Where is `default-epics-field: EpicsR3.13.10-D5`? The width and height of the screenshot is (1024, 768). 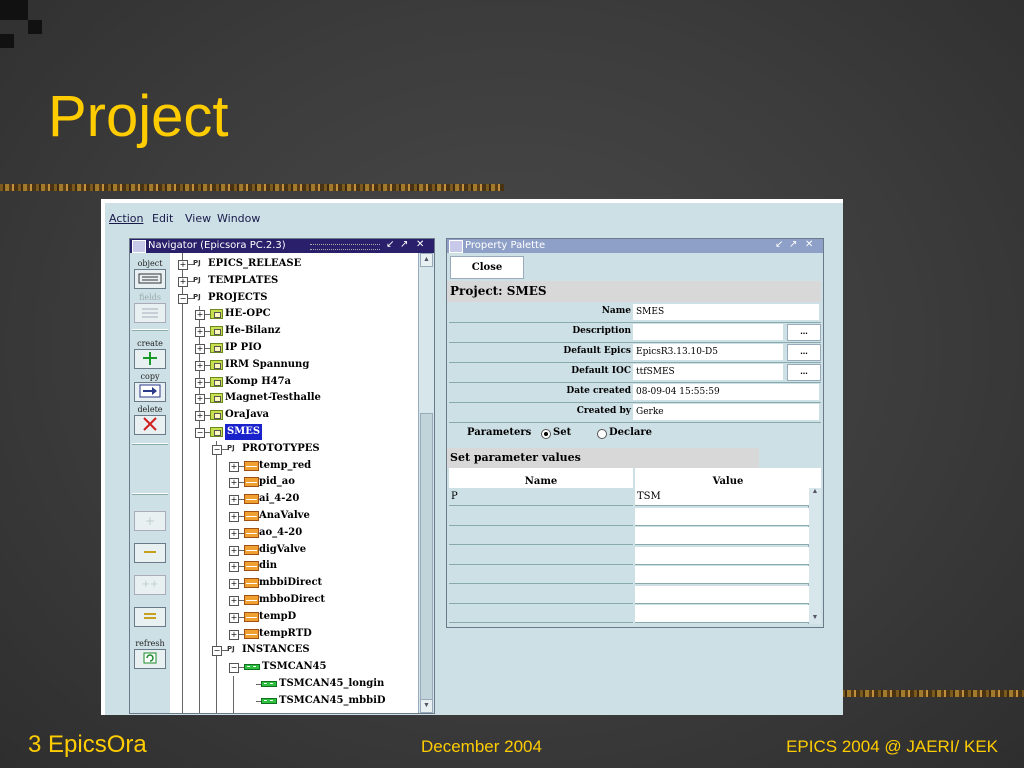 default-epics-field: EpicsR3.13.10-D5 is located at coordinates (708, 352).